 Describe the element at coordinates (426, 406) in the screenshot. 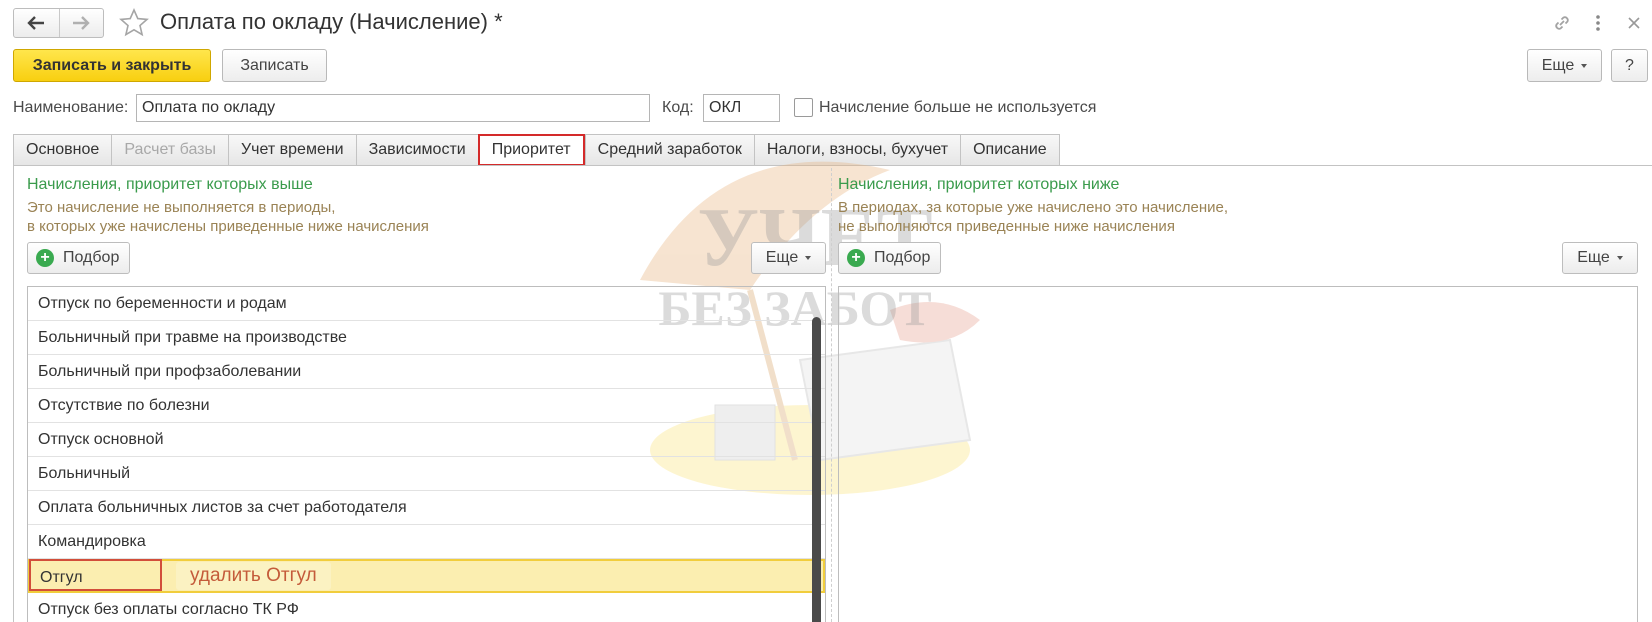

I see `list-item: Отсутствие по болезни` at that location.